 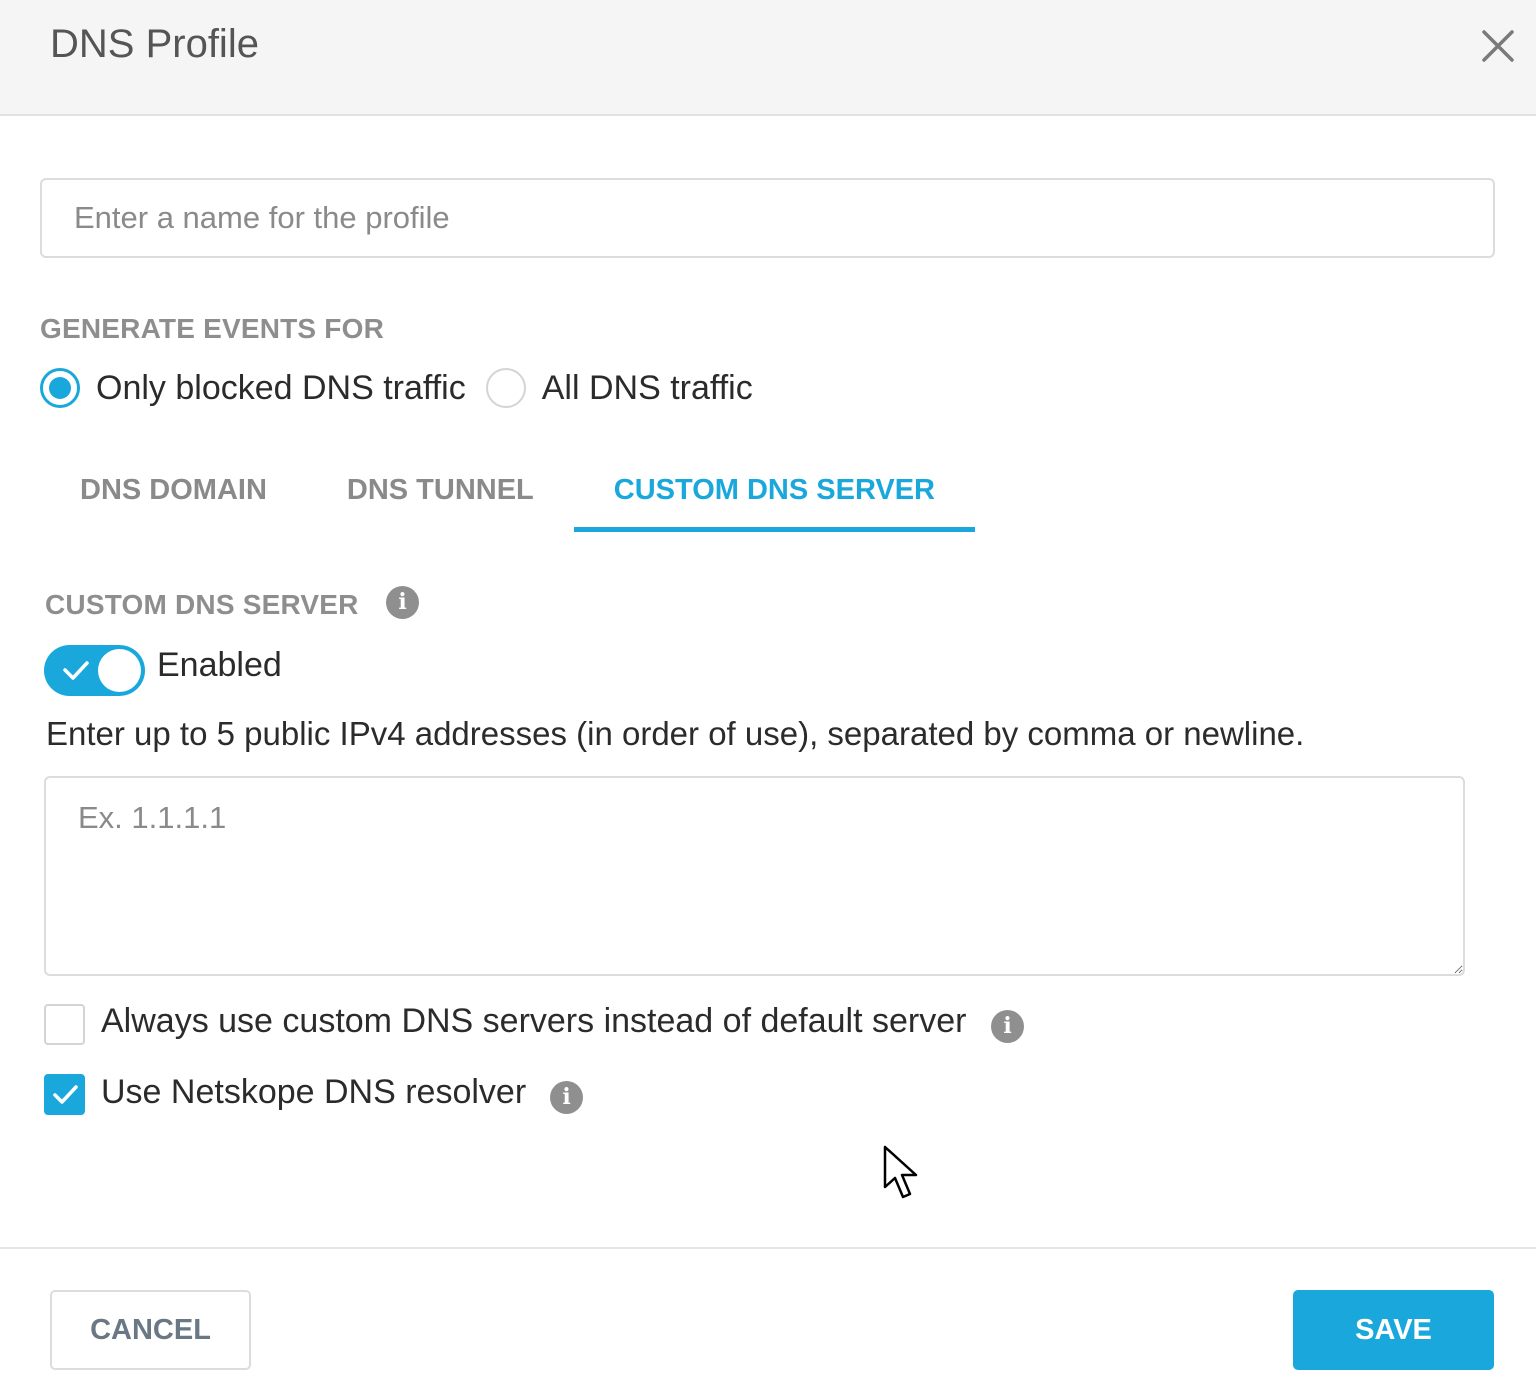 I want to click on radio-all-dns-label: All DNS traffic, so click(x=647, y=388).